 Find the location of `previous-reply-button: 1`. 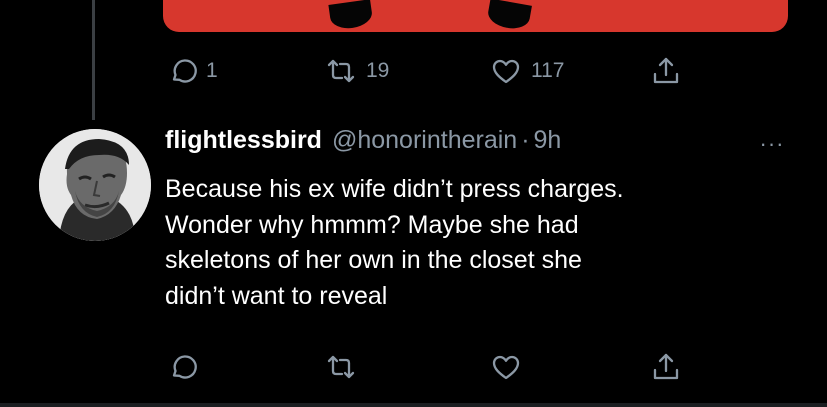

previous-reply-button: 1 is located at coordinates (191, 71).